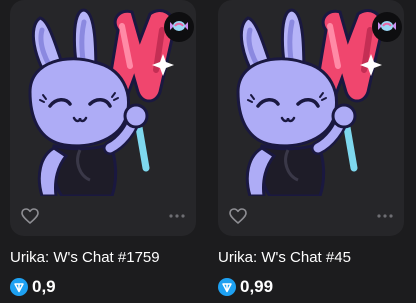 This screenshot has width=416, height=303. Describe the element at coordinates (311, 258) in the screenshot. I see `nft-title: Urika: W's Chat #45` at that location.